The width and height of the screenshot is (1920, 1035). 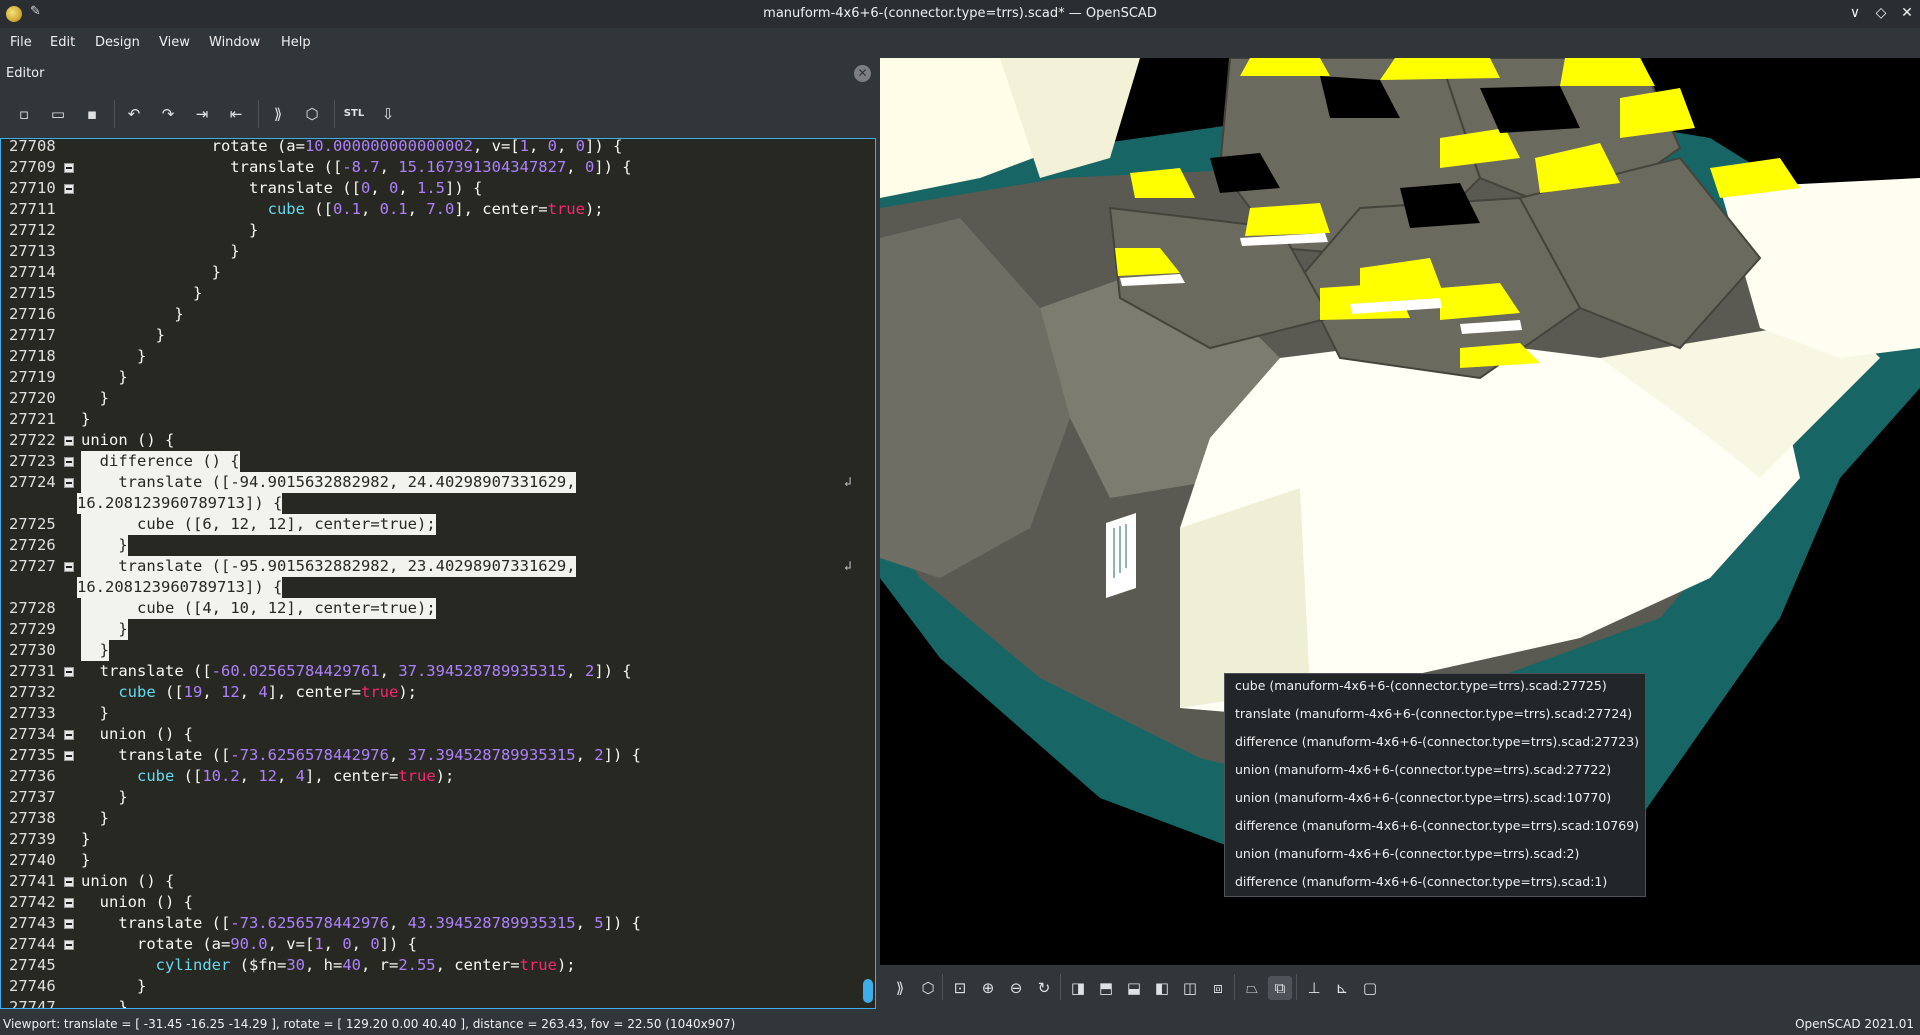 What do you see at coordinates (436, 188) in the screenshot?
I see `code-line: 27710 translate ([0, 0, 1.5]) {` at bounding box center [436, 188].